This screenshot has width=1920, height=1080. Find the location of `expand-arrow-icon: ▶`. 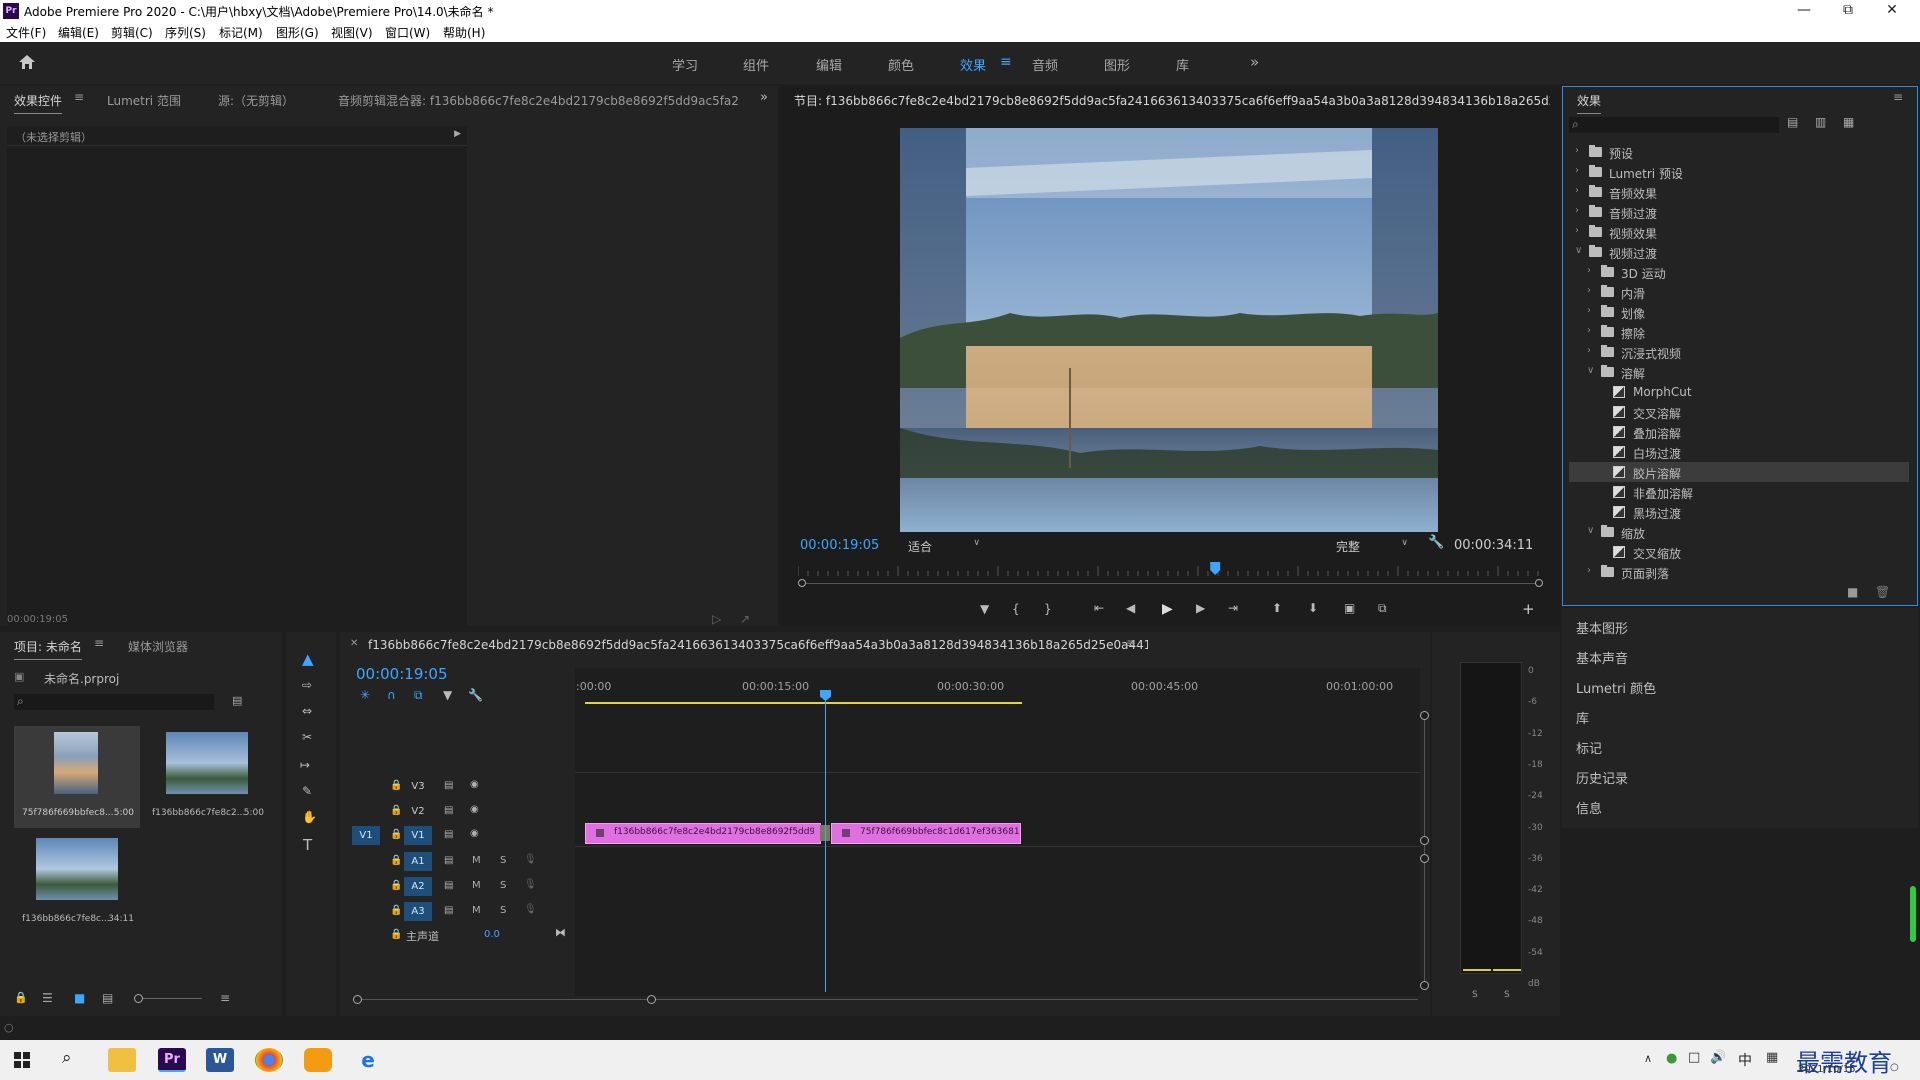

expand-arrow-icon: ▶ is located at coordinates (457, 134).